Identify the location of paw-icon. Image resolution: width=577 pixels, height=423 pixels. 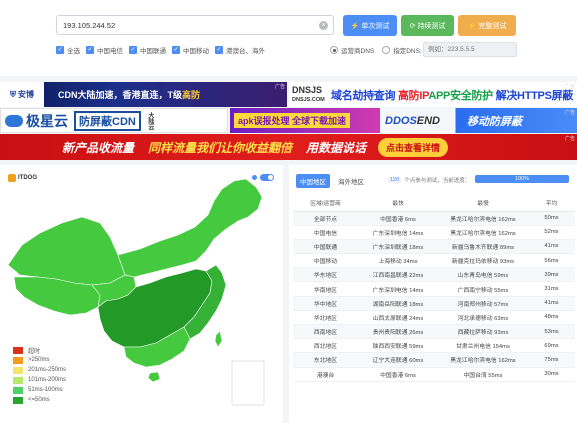
(12, 178).